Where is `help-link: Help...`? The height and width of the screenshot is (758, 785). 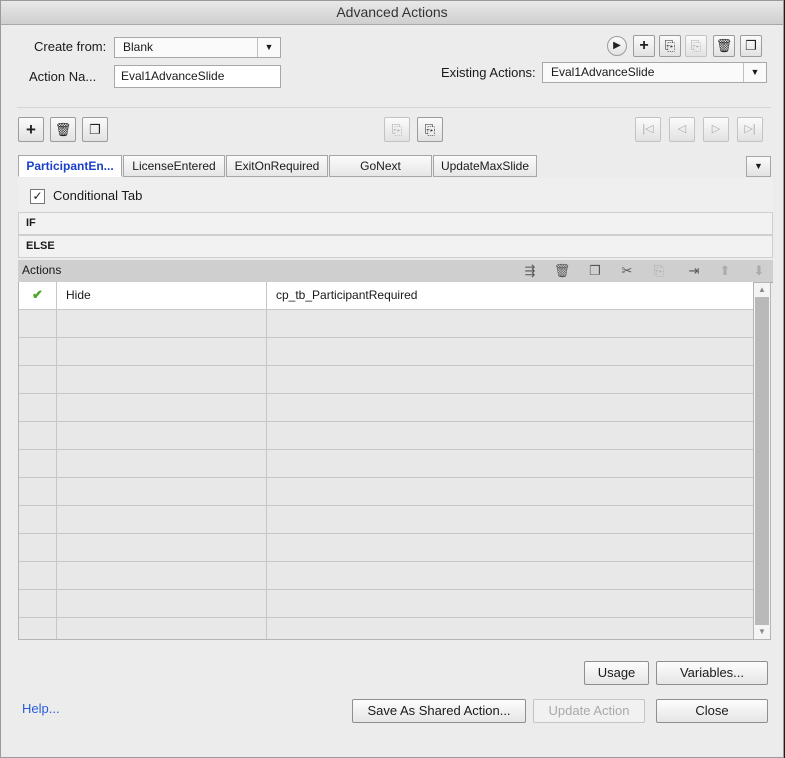
help-link: Help... is located at coordinates (41, 708).